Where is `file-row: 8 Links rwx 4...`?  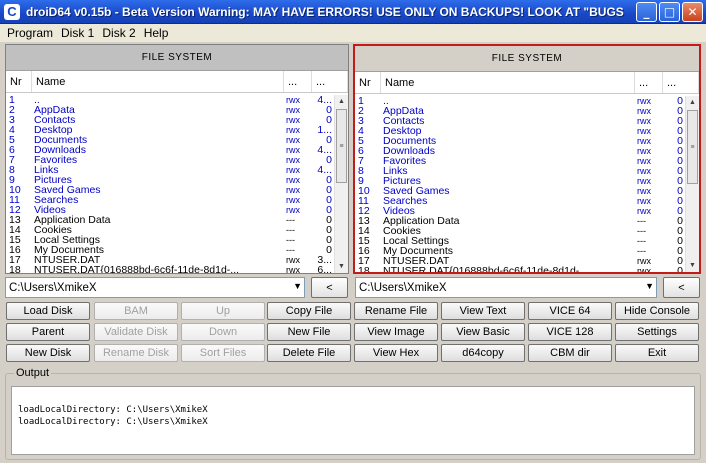
file-row: 8 Links rwx 4... is located at coordinates (170, 170).